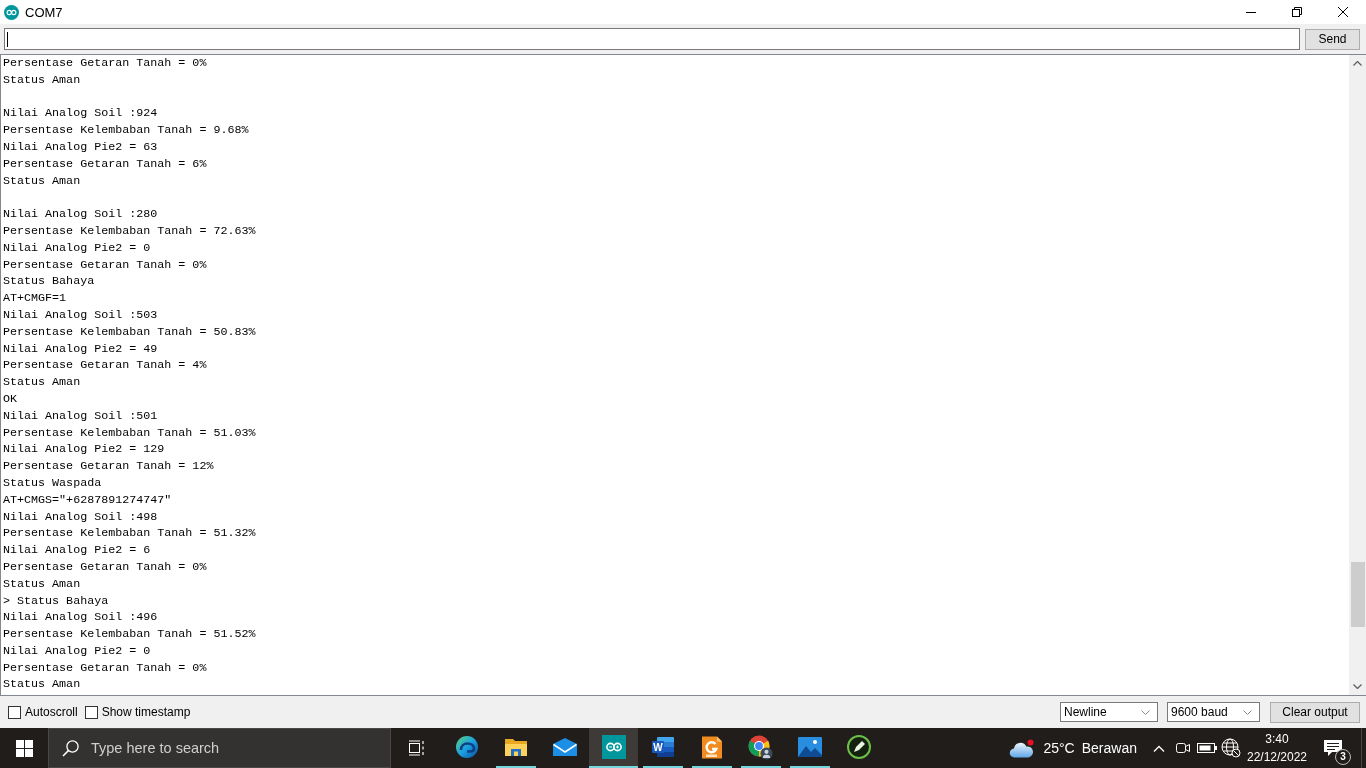 Image resolution: width=1366 pixels, height=768 pixels. What do you see at coordinates (1059, 748) in the screenshot?
I see `temperature-label: 25°C` at bounding box center [1059, 748].